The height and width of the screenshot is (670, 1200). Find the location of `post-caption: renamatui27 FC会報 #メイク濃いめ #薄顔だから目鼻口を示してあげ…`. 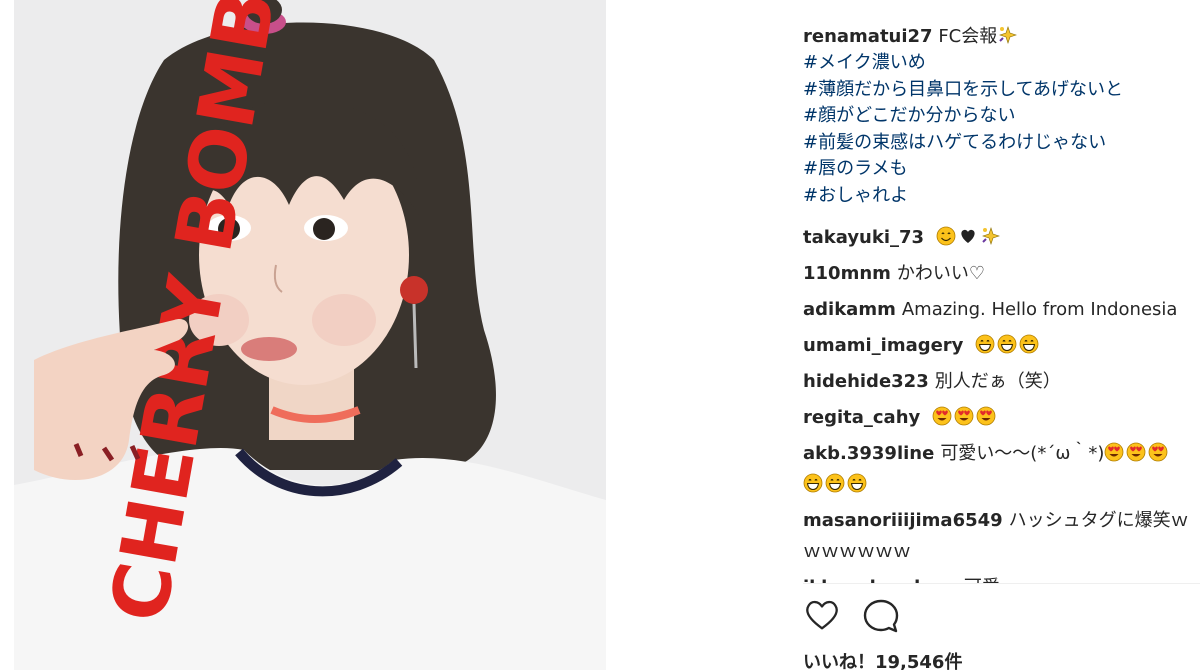

post-caption: renamatui27 FC会報 #メイク濃いめ #薄顔だから目鼻口を示してあげ… is located at coordinates (1001, 116).